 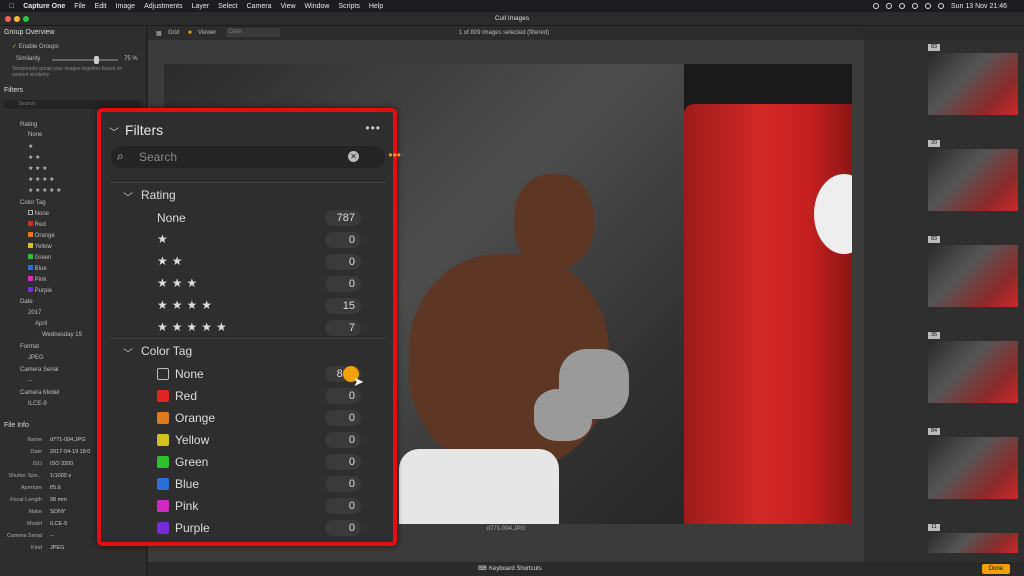 What do you see at coordinates (353, 156) in the screenshot?
I see `clear-search-icon: ✕` at bounding box center [353, 156].